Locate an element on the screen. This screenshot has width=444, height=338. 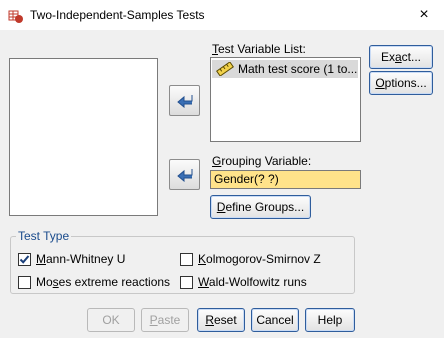
move-to-test-list-button is located at coordinates (184, 100).